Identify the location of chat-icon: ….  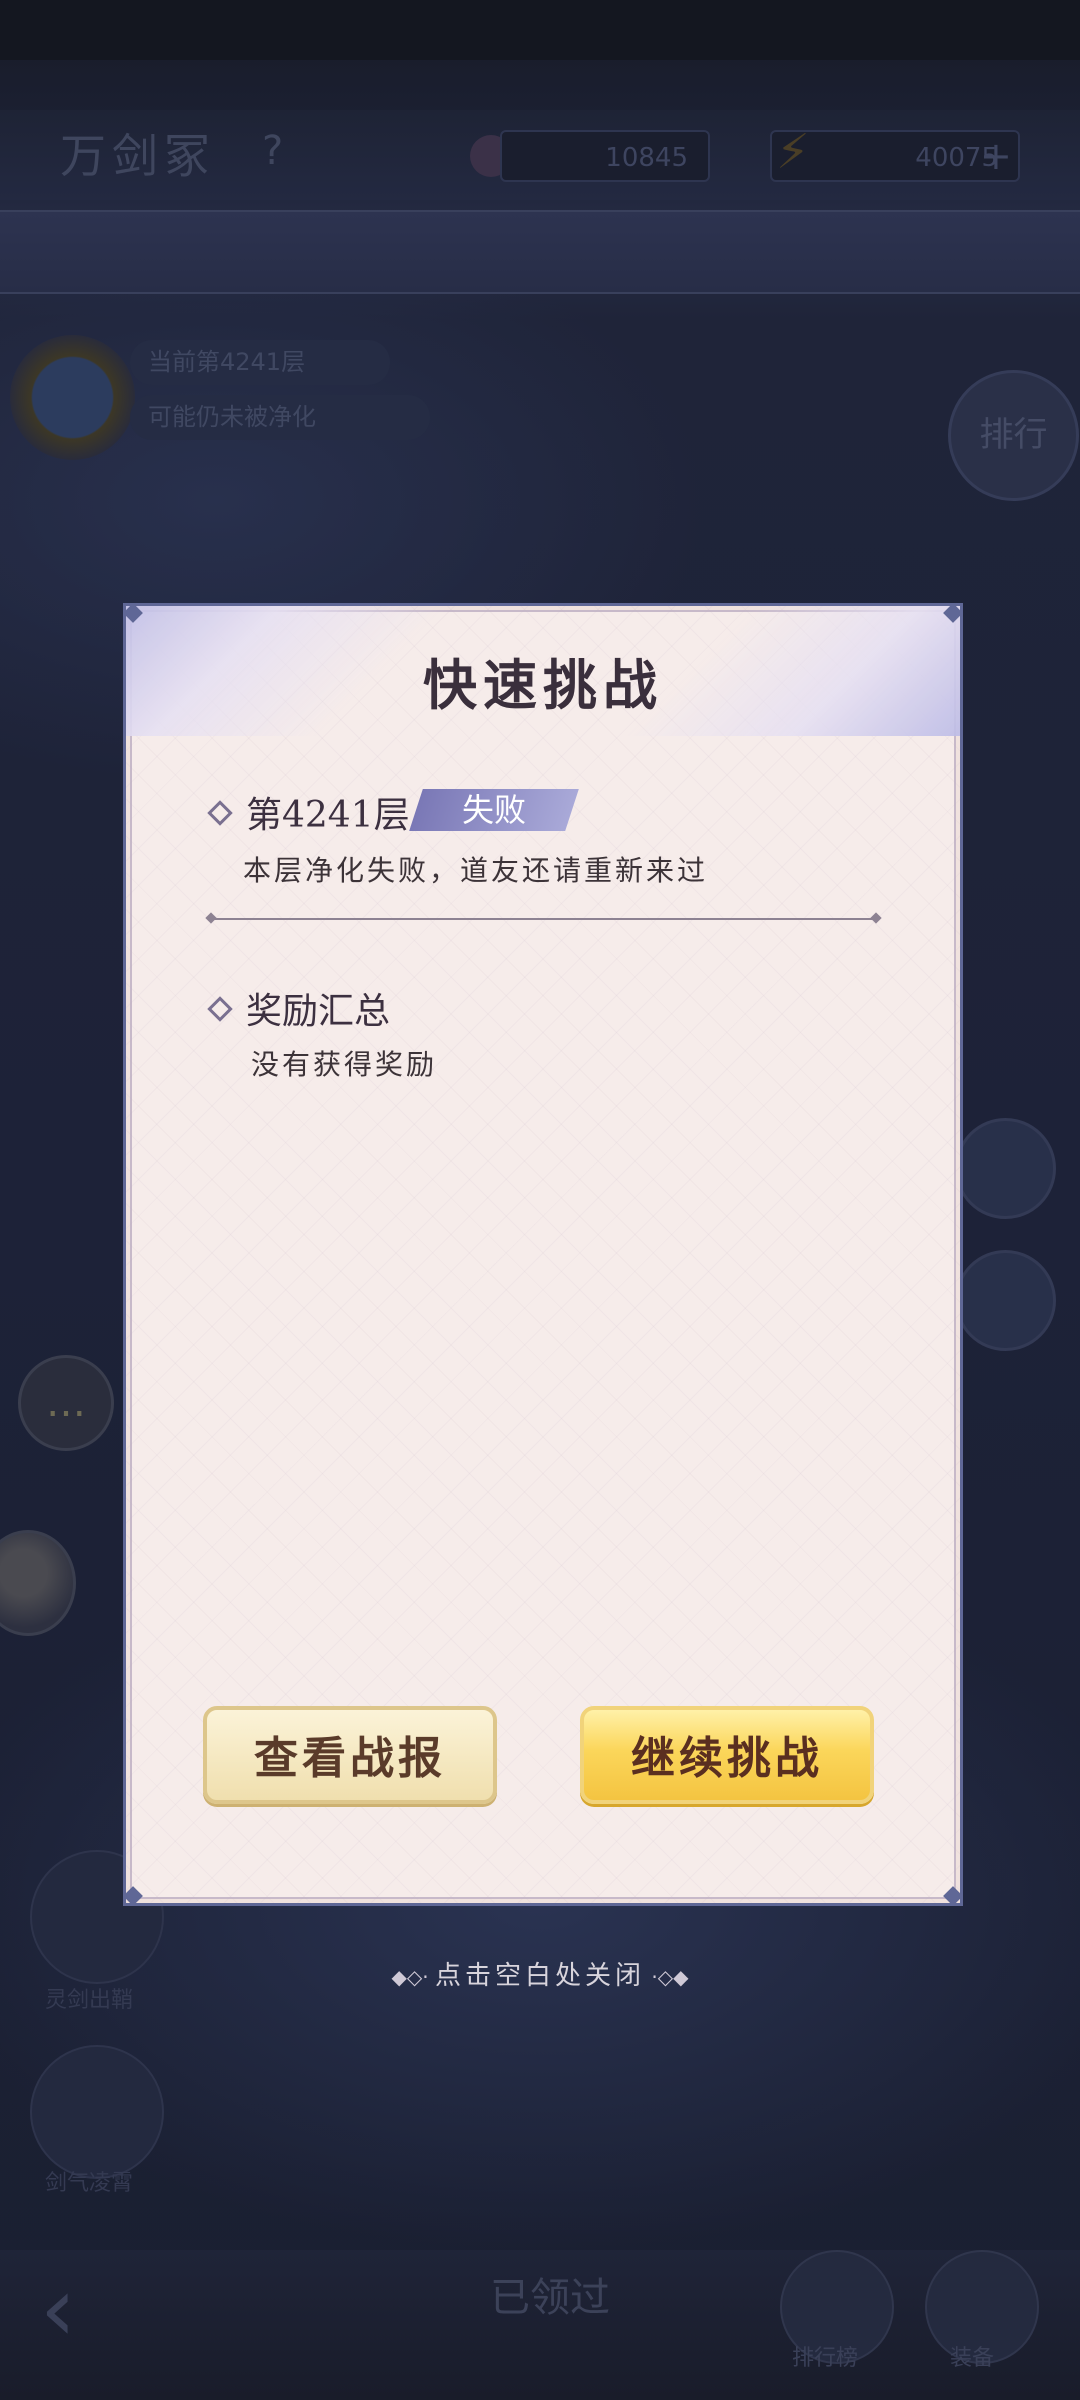
(66, 1403).